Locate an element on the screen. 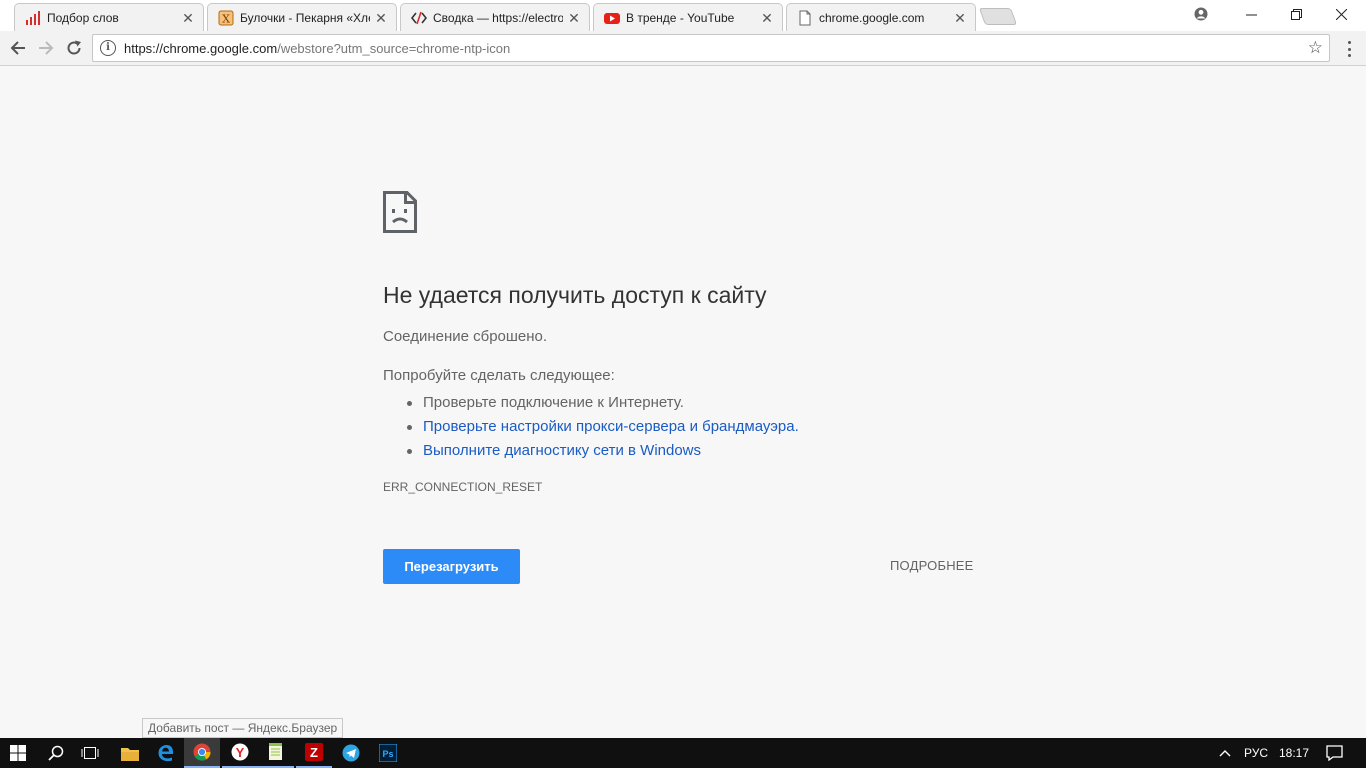 The height and width of the screenshot is (768, 1366). taskbar-chrome is located at coordinates (202, 753).